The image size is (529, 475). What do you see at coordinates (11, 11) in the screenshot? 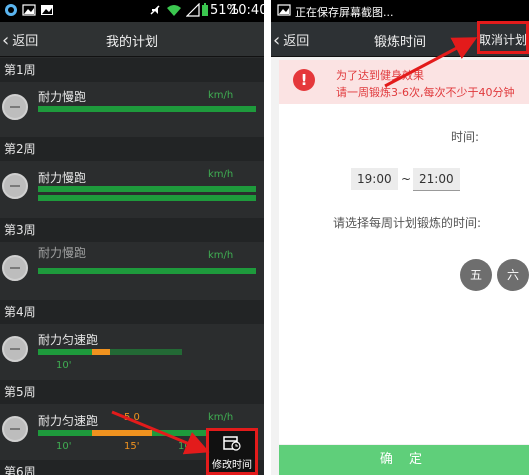
I see `q-app-icon` at bounding box center [11, 11].